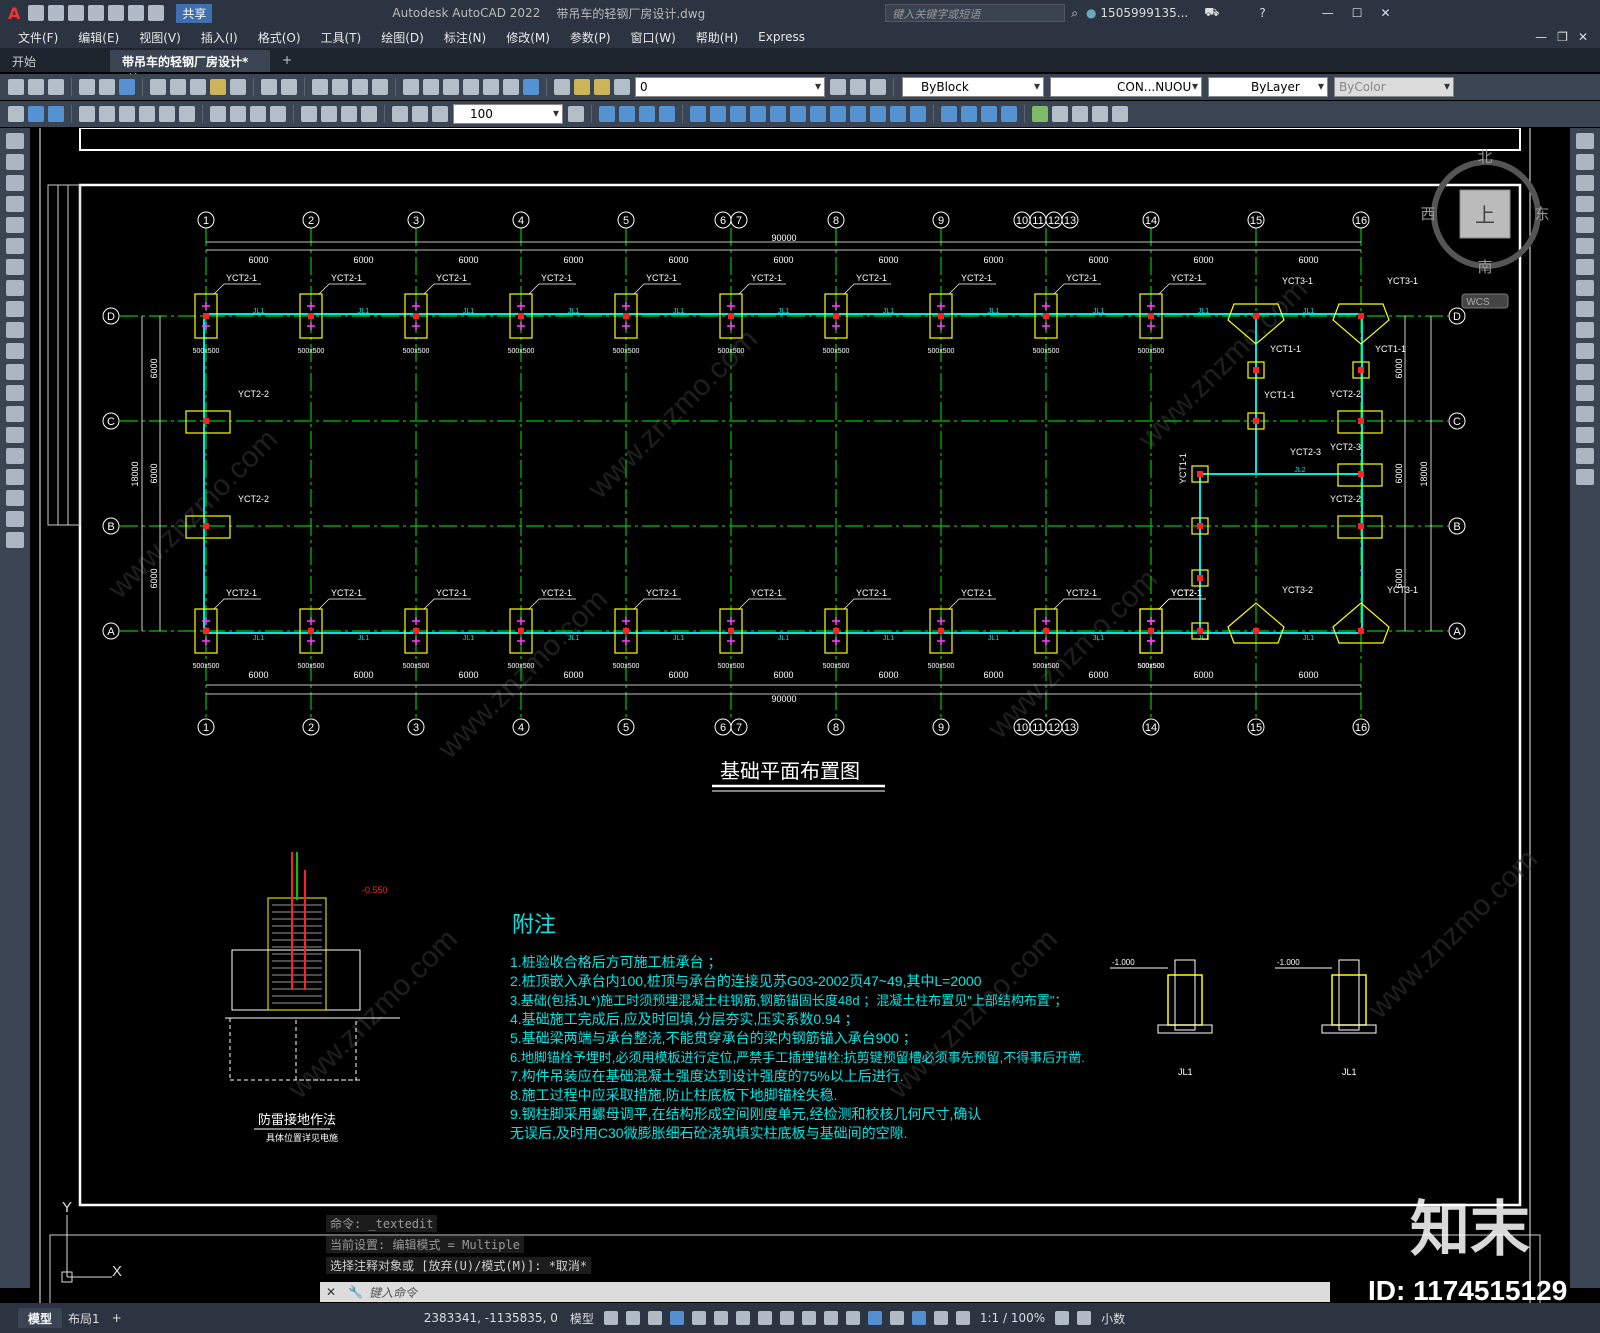  Describe the element at coordinates (1328, 13) in the screenshot. I see `minimize-button: —` at that location.